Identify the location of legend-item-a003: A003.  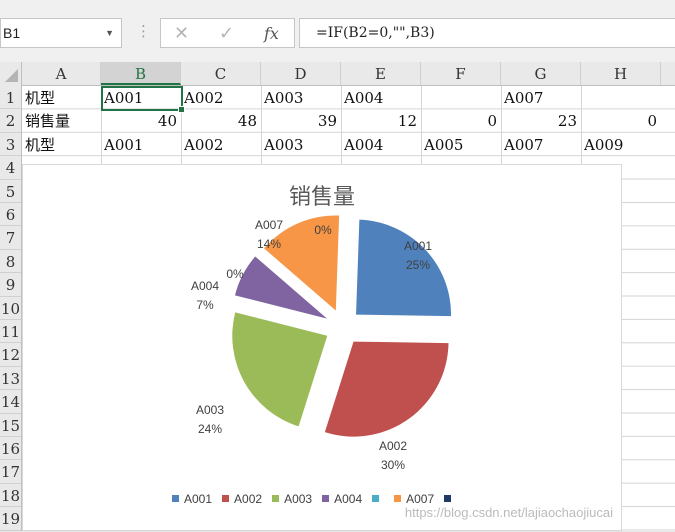
(292, 499).